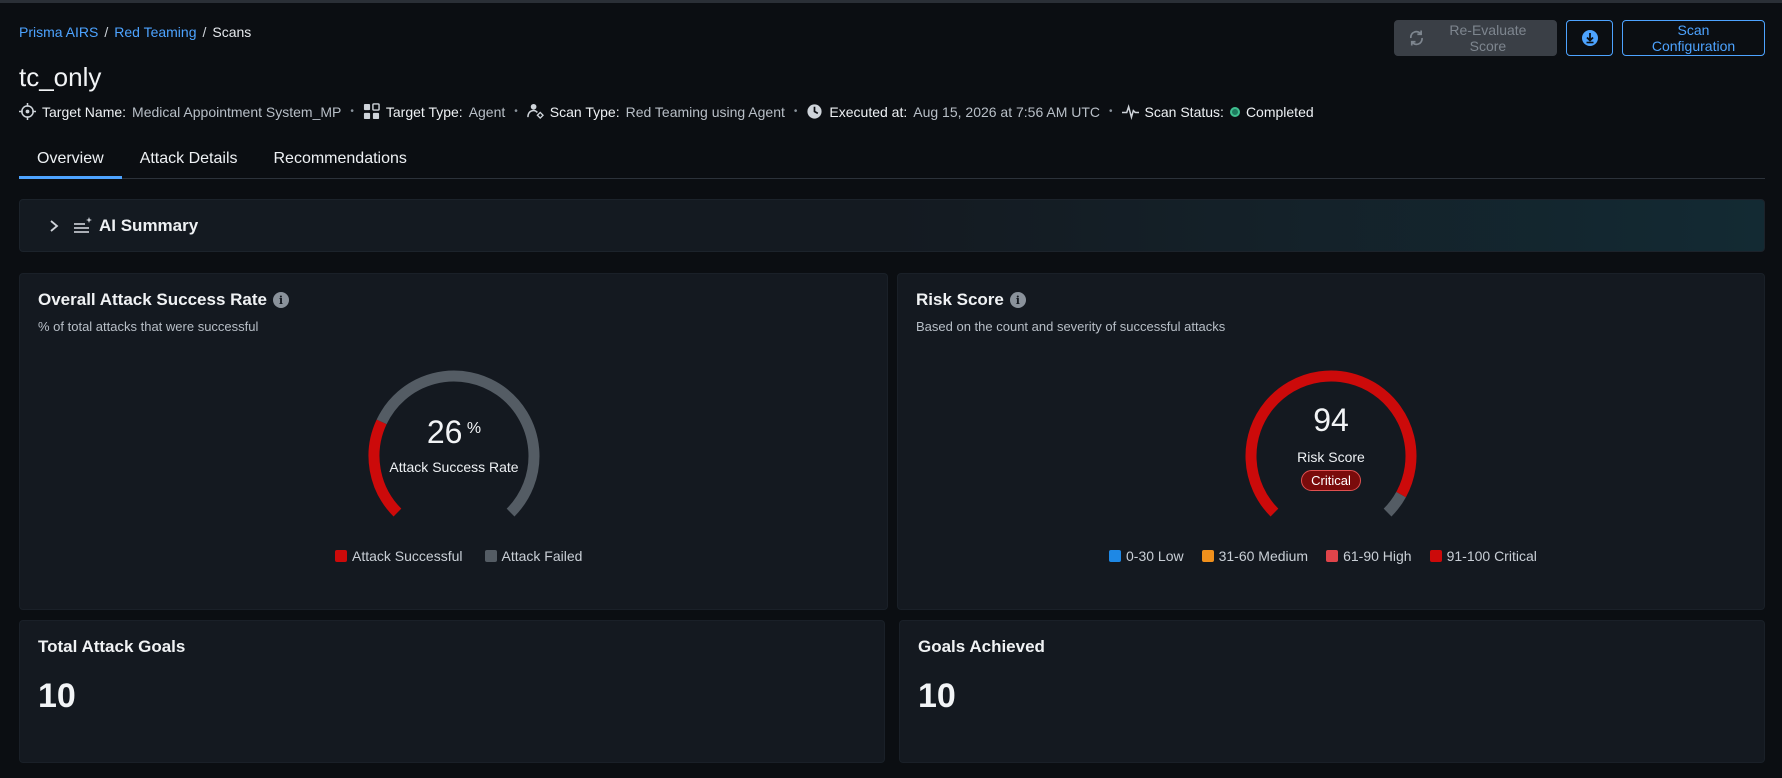 The height and width of the screenshot is (778, 1782). I want to click on attack-success-center: 26 %, so click(454, 432).